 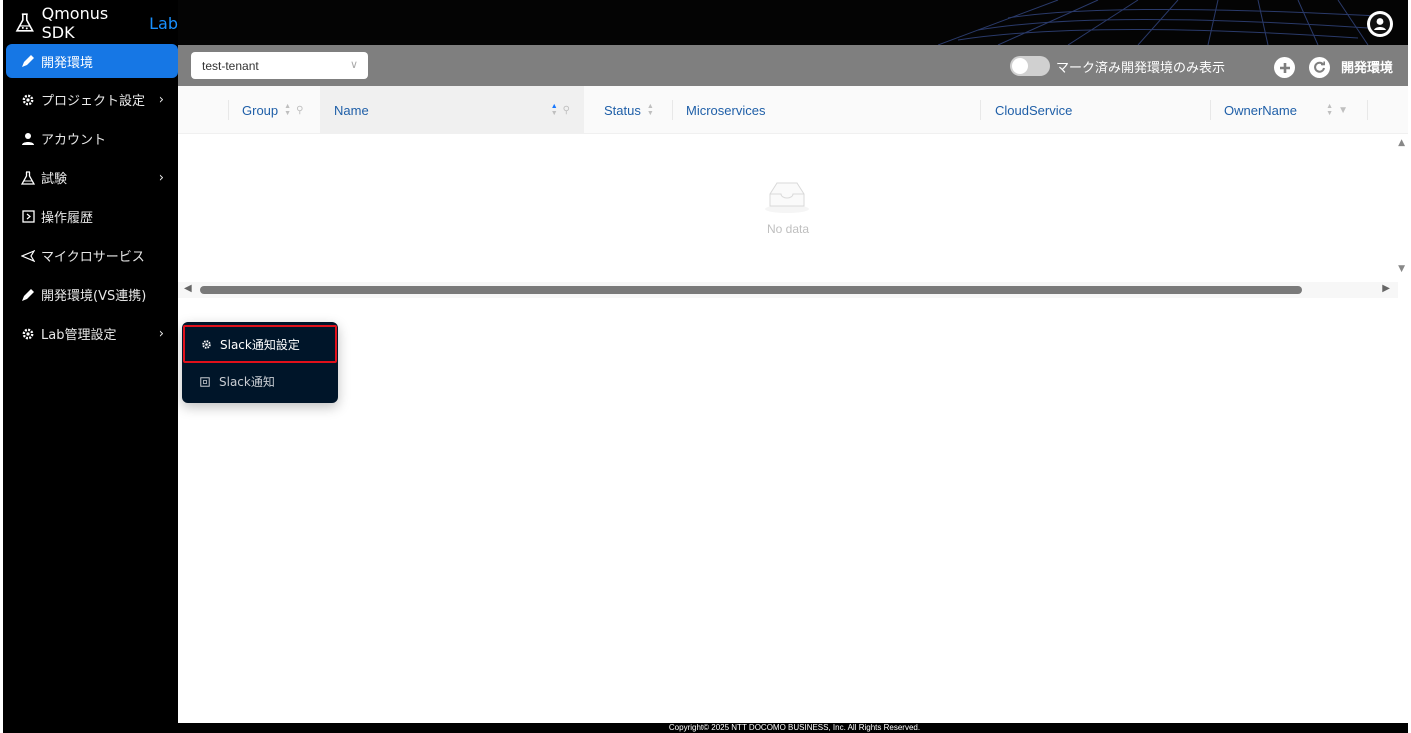 I want to click on sidebar-item-dev-env: 開発環境, so click(x=92, y=61).